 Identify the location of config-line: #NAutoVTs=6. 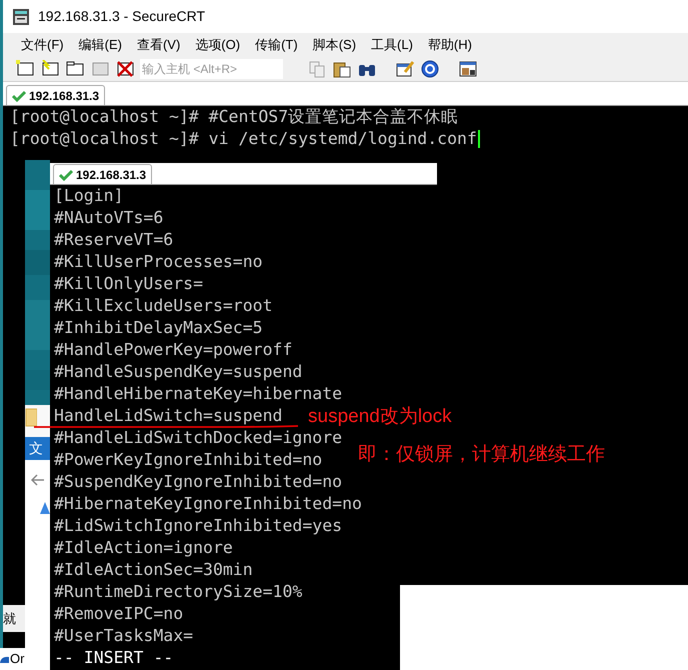
(109, 217).